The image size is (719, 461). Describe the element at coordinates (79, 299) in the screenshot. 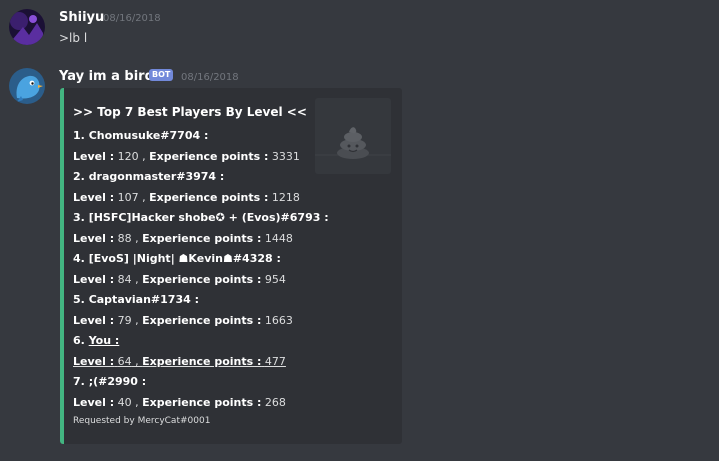

I see `rank-number: 5.` at that location.